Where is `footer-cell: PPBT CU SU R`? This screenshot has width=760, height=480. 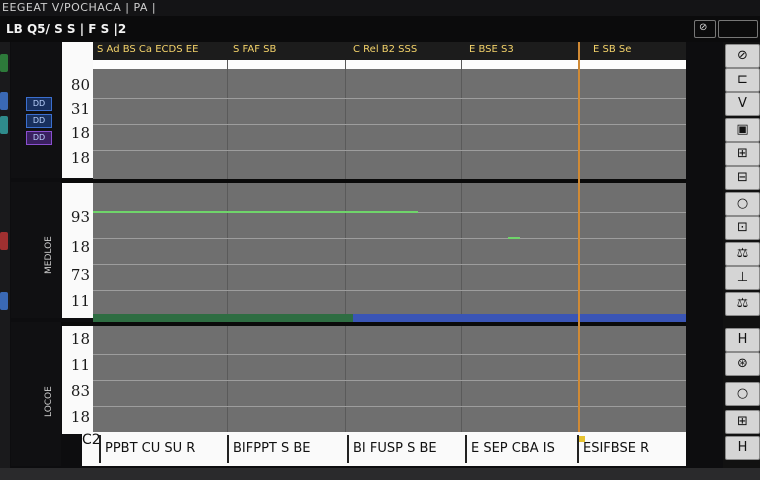
footer-cell: PPBT CU SU R is located at coordinates (164, 449).